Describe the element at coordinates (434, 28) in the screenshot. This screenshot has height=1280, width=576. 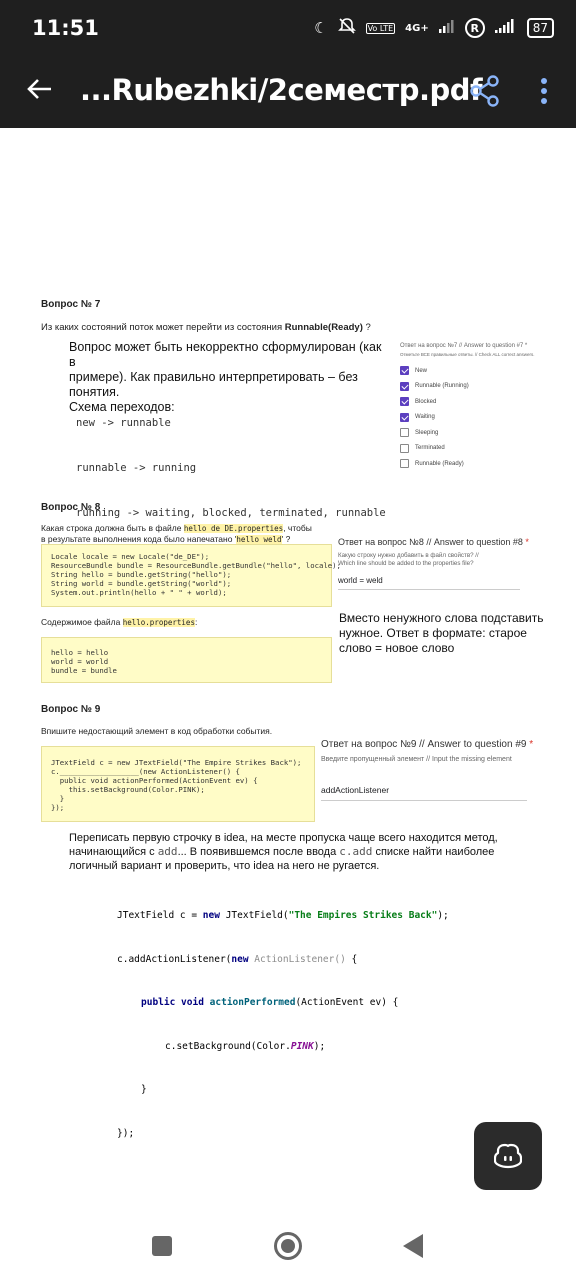
I see `status-icons: ☾ Vo LTE 4G+ R 87` at that location.